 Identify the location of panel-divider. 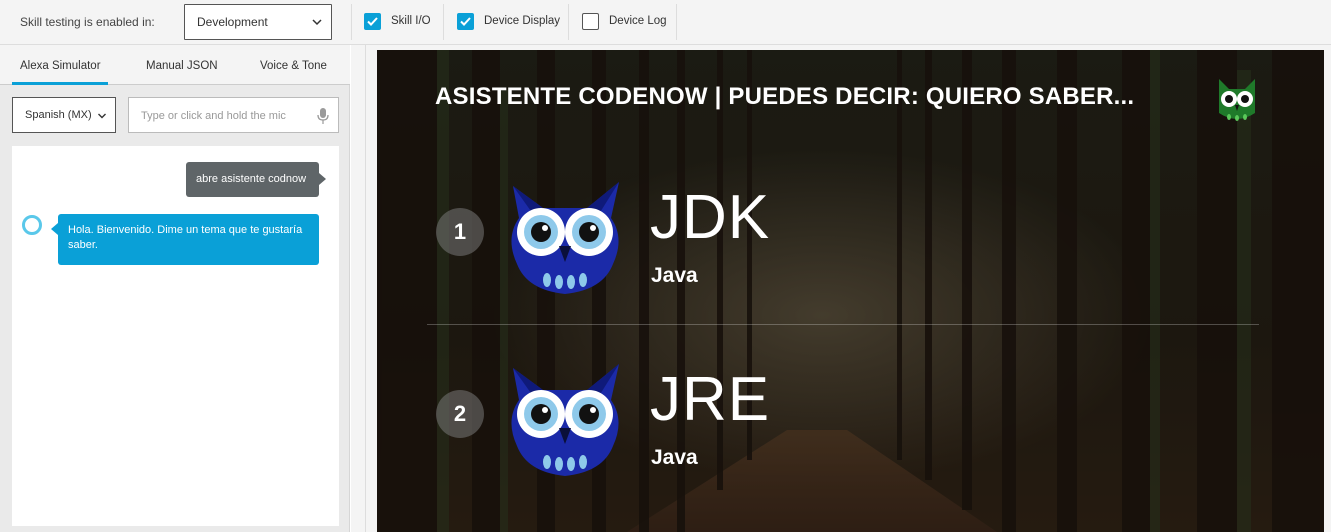
(365, 288).